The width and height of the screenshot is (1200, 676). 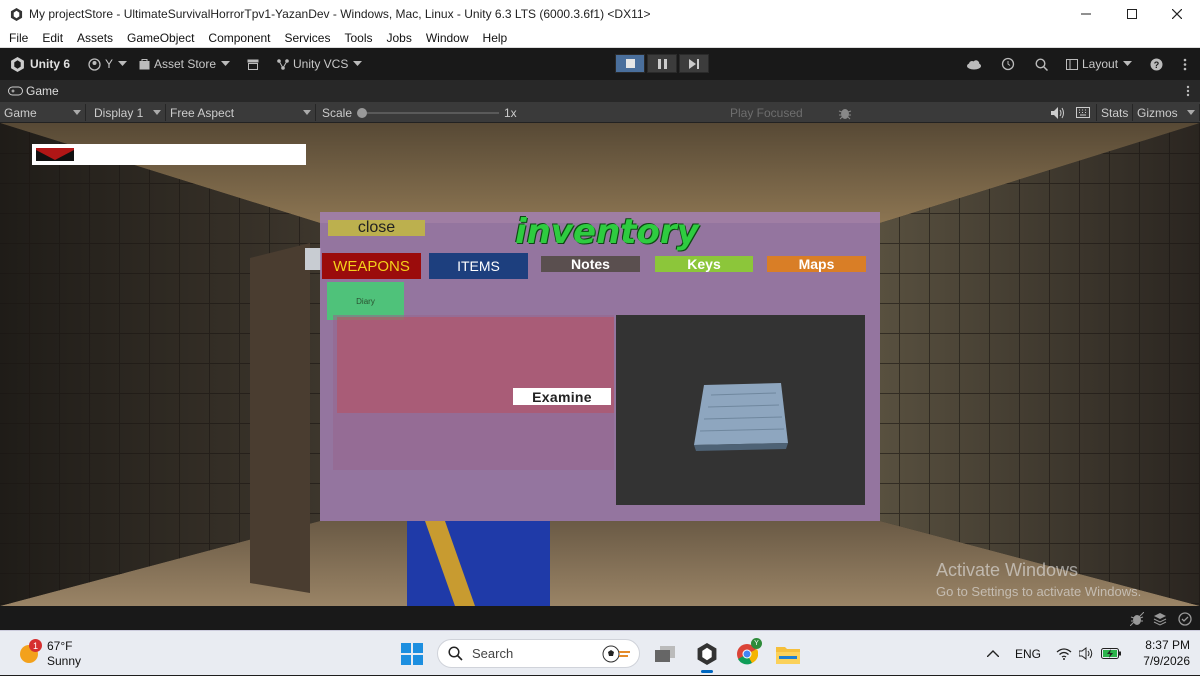 I want to click on menu-jobs: Jobs, so click(x=398, y=38).